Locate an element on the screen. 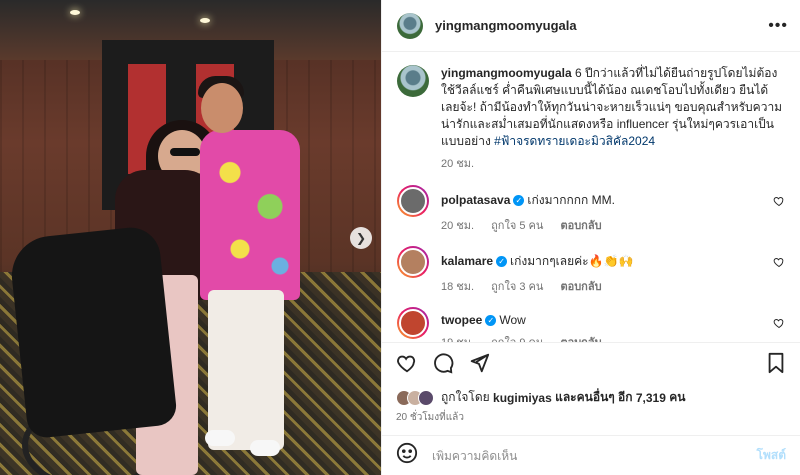 The width and height of the screenshot is (800, 475). sunglasses is located at coordinates (185, 152).